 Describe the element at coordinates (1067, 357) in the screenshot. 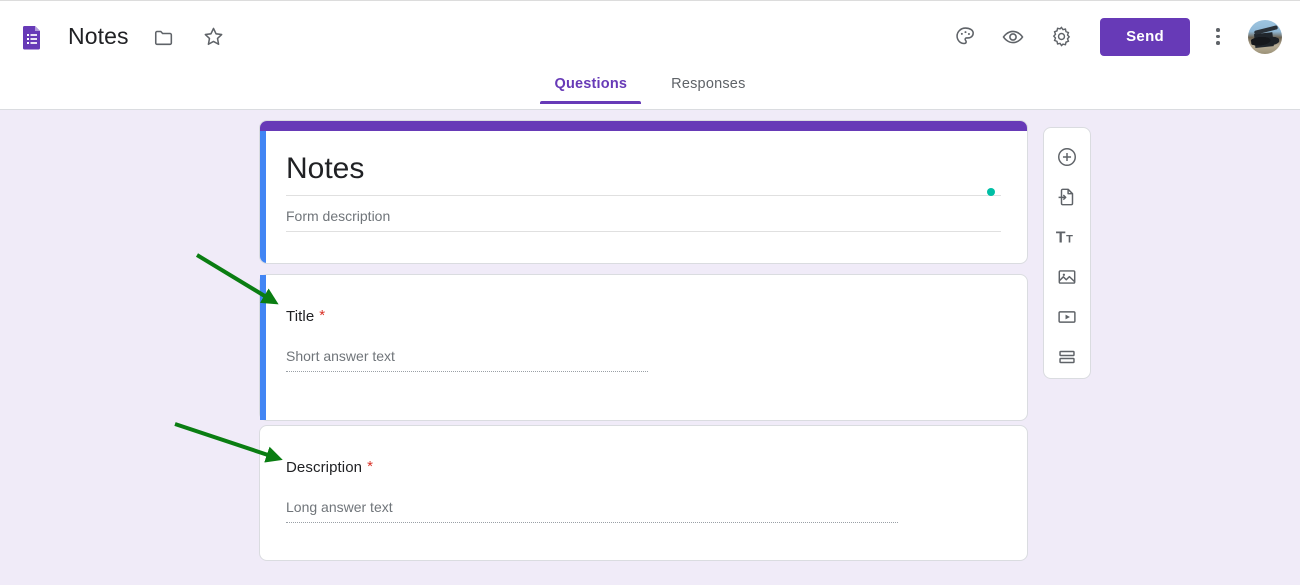

I see `add-section-icon` at that location.